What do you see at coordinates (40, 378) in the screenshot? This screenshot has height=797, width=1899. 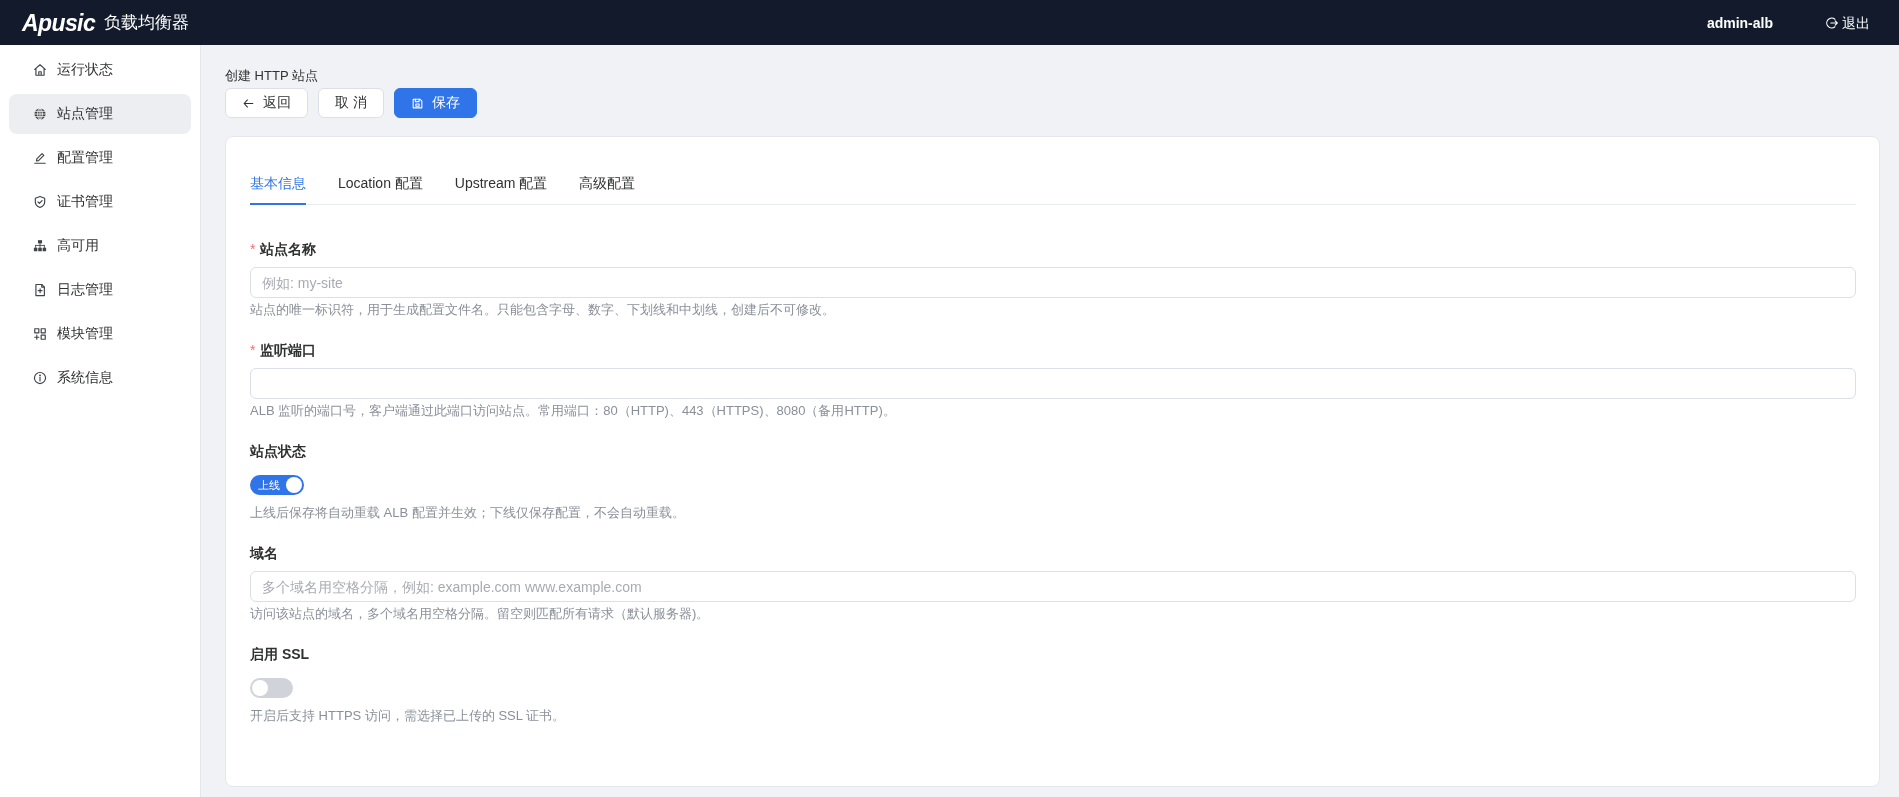 I see `info-icon` at bounding box center [40, 378].